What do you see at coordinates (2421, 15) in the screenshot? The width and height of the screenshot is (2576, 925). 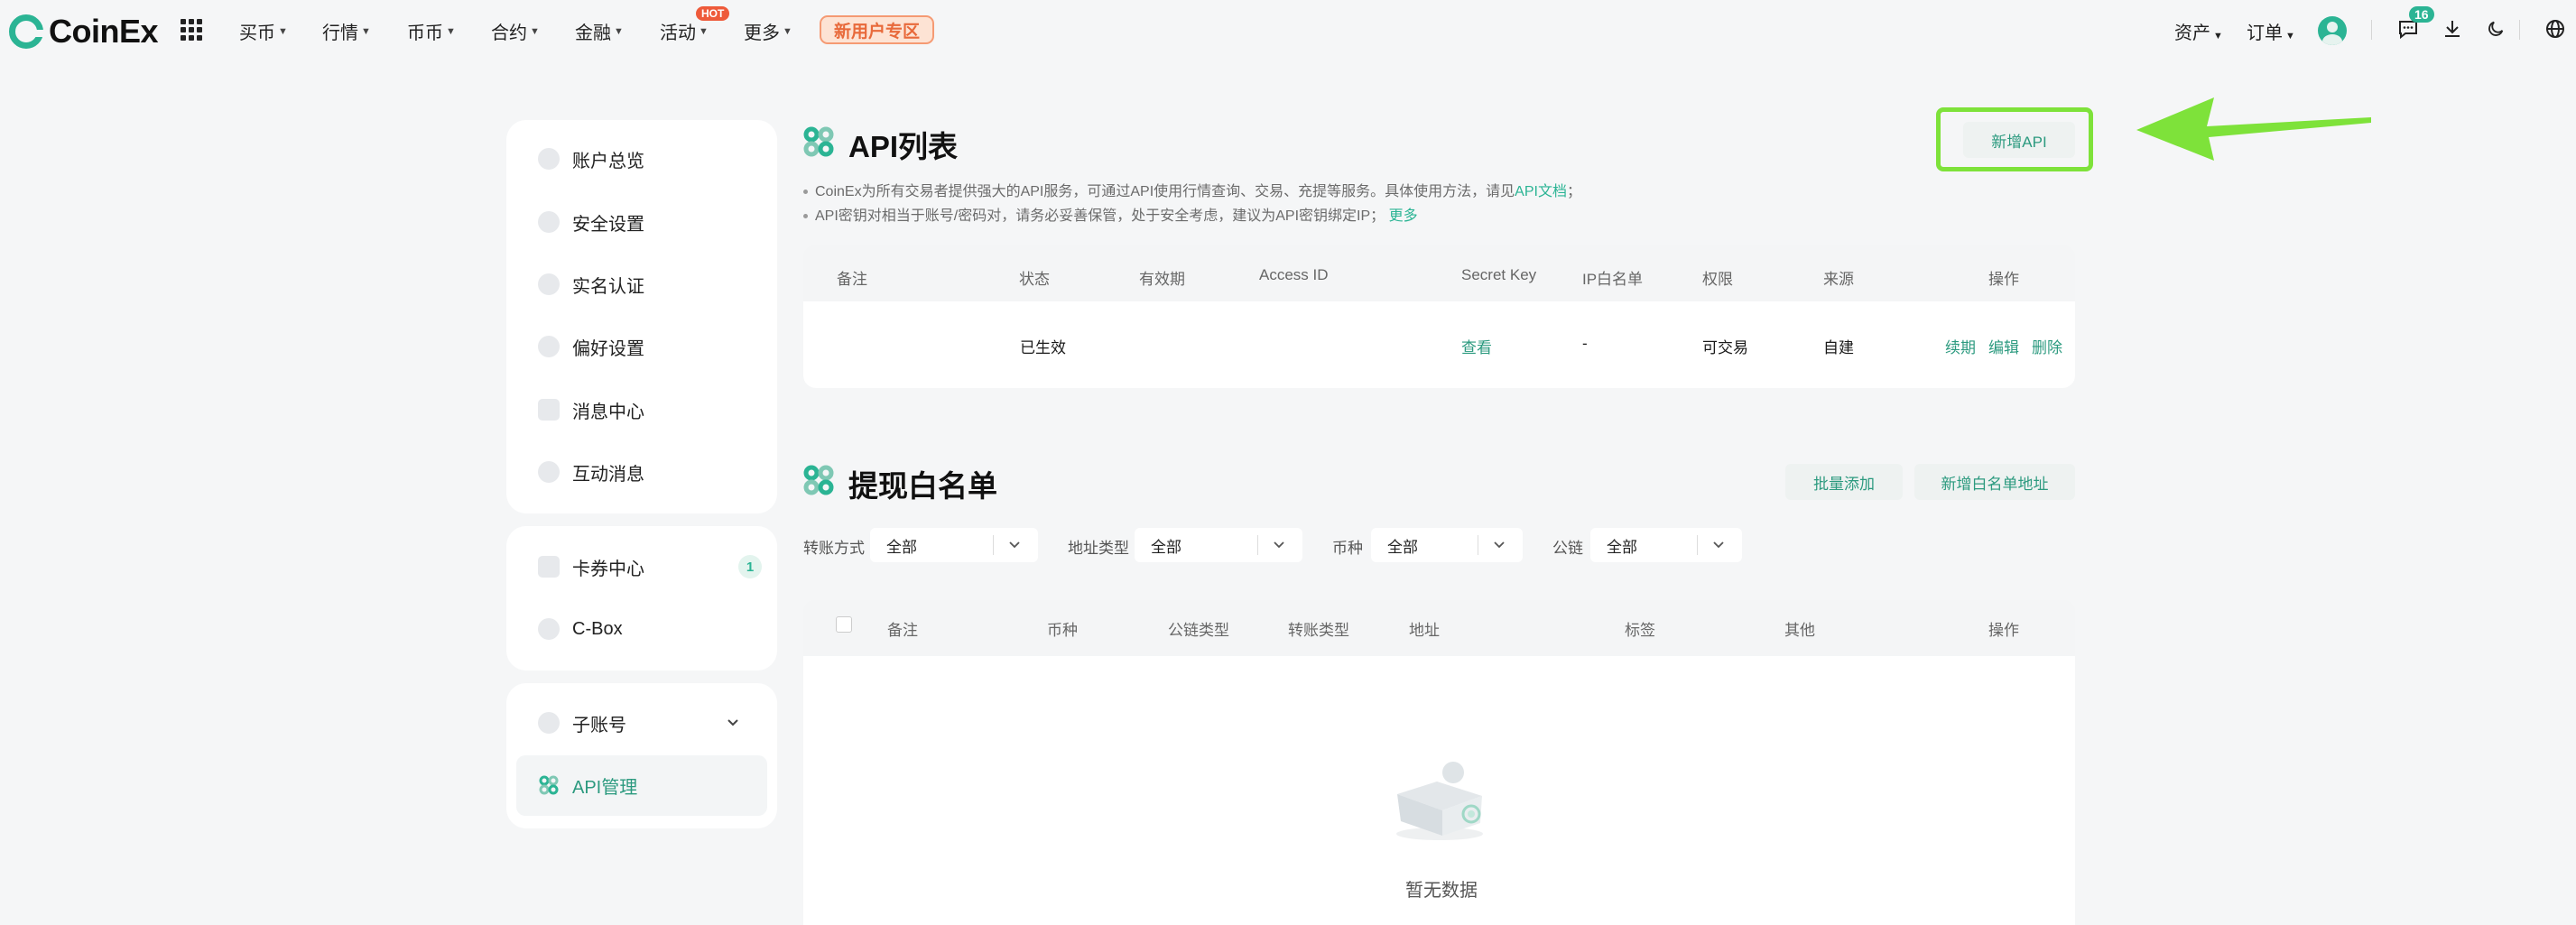 I see `notification-count-badge: 16` at bounding box center [2421, 15].